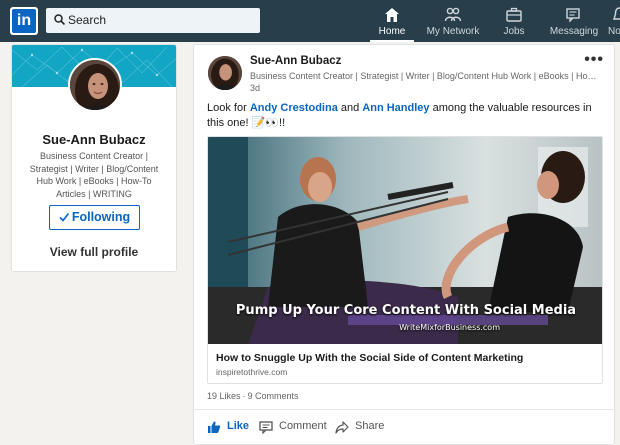  I want to click on post-text-intro: Look for, so click(228, 108).